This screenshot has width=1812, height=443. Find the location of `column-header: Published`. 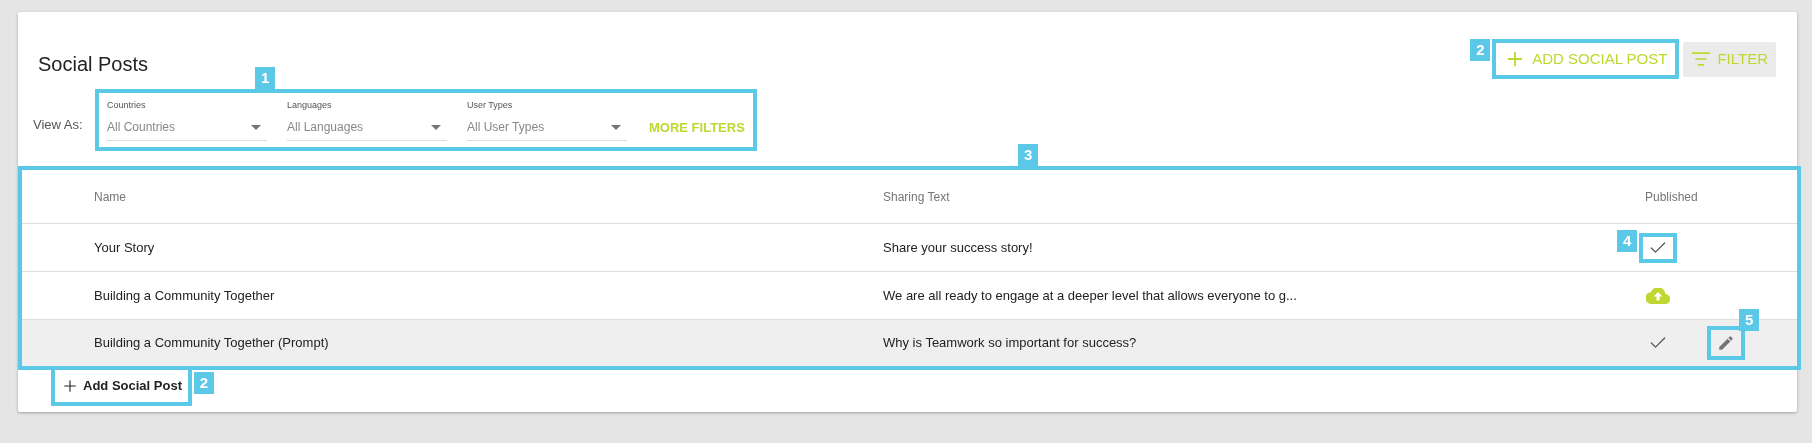

column-header: Published is located at coordinates (1672, 197).